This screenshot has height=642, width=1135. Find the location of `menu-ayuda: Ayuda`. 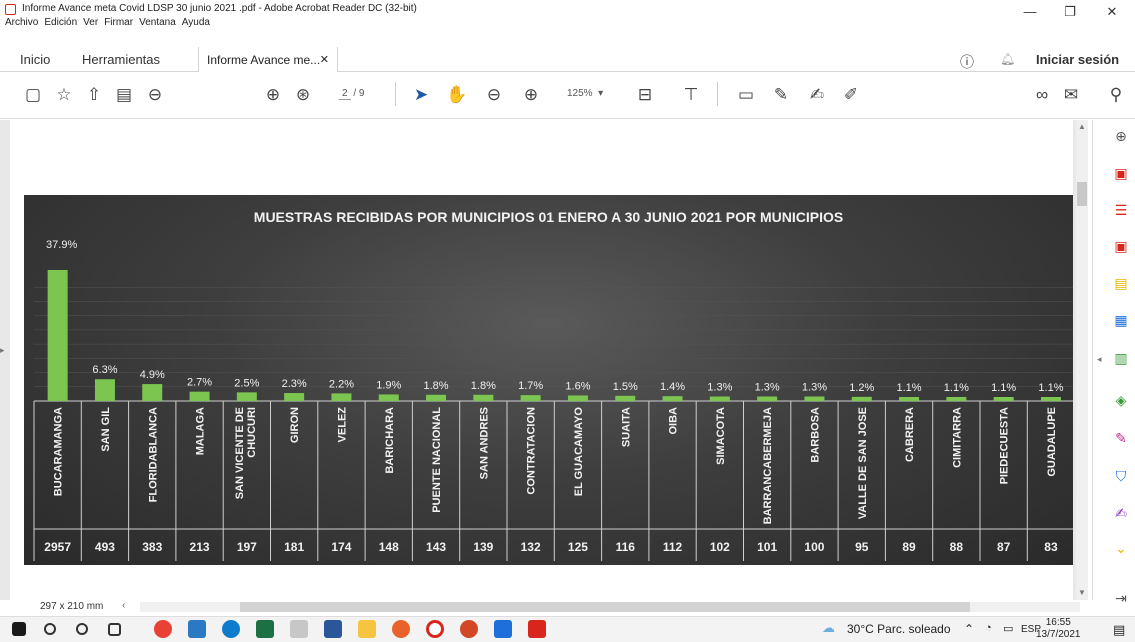

menu-ayuda: Ayuda is located at coordinates (196, 22).